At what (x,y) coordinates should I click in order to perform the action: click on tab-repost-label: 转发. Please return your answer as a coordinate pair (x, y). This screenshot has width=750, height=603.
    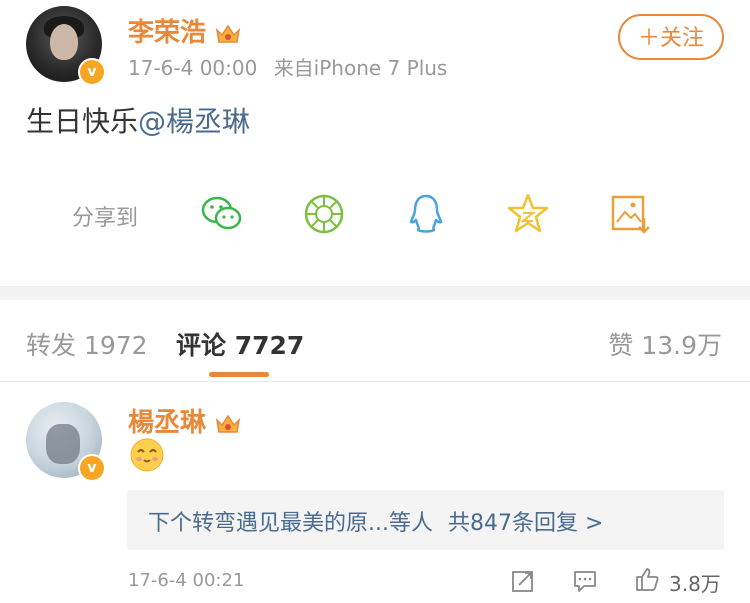
    Looking at the image, I should click on (51, 345).